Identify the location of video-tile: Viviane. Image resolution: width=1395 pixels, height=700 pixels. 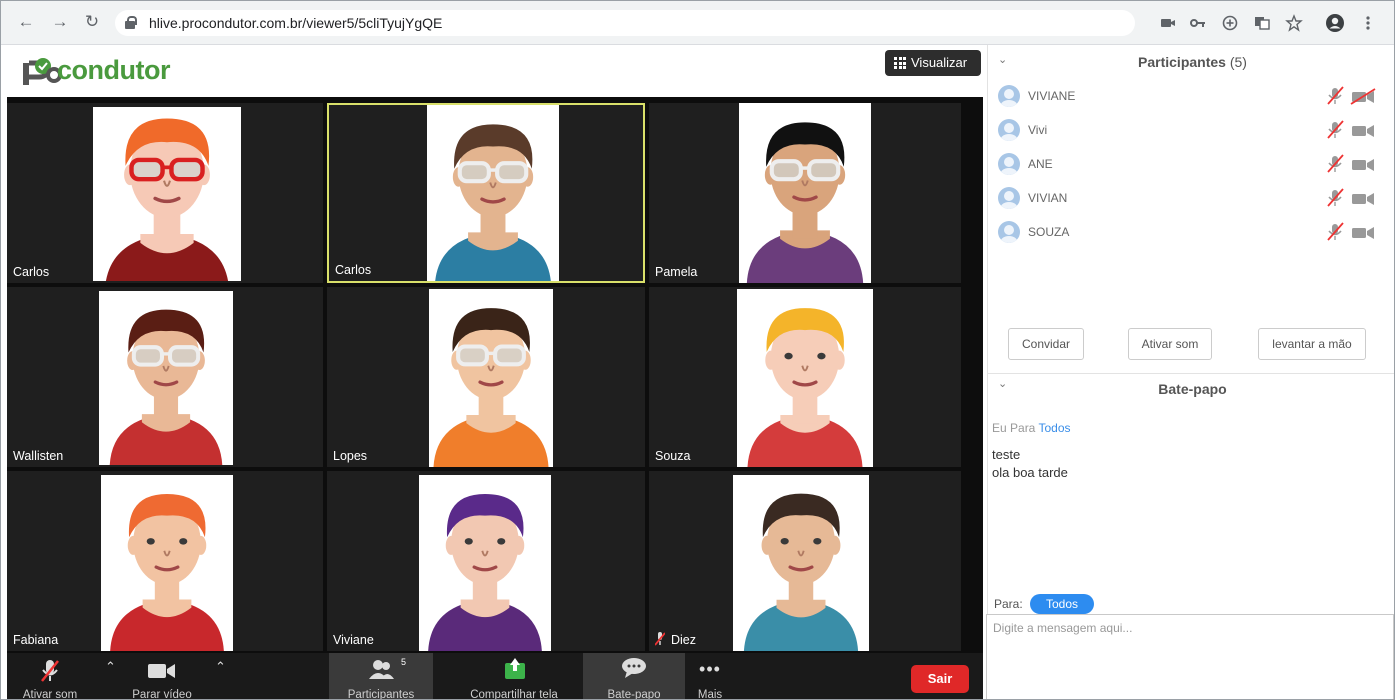
(486, 561).